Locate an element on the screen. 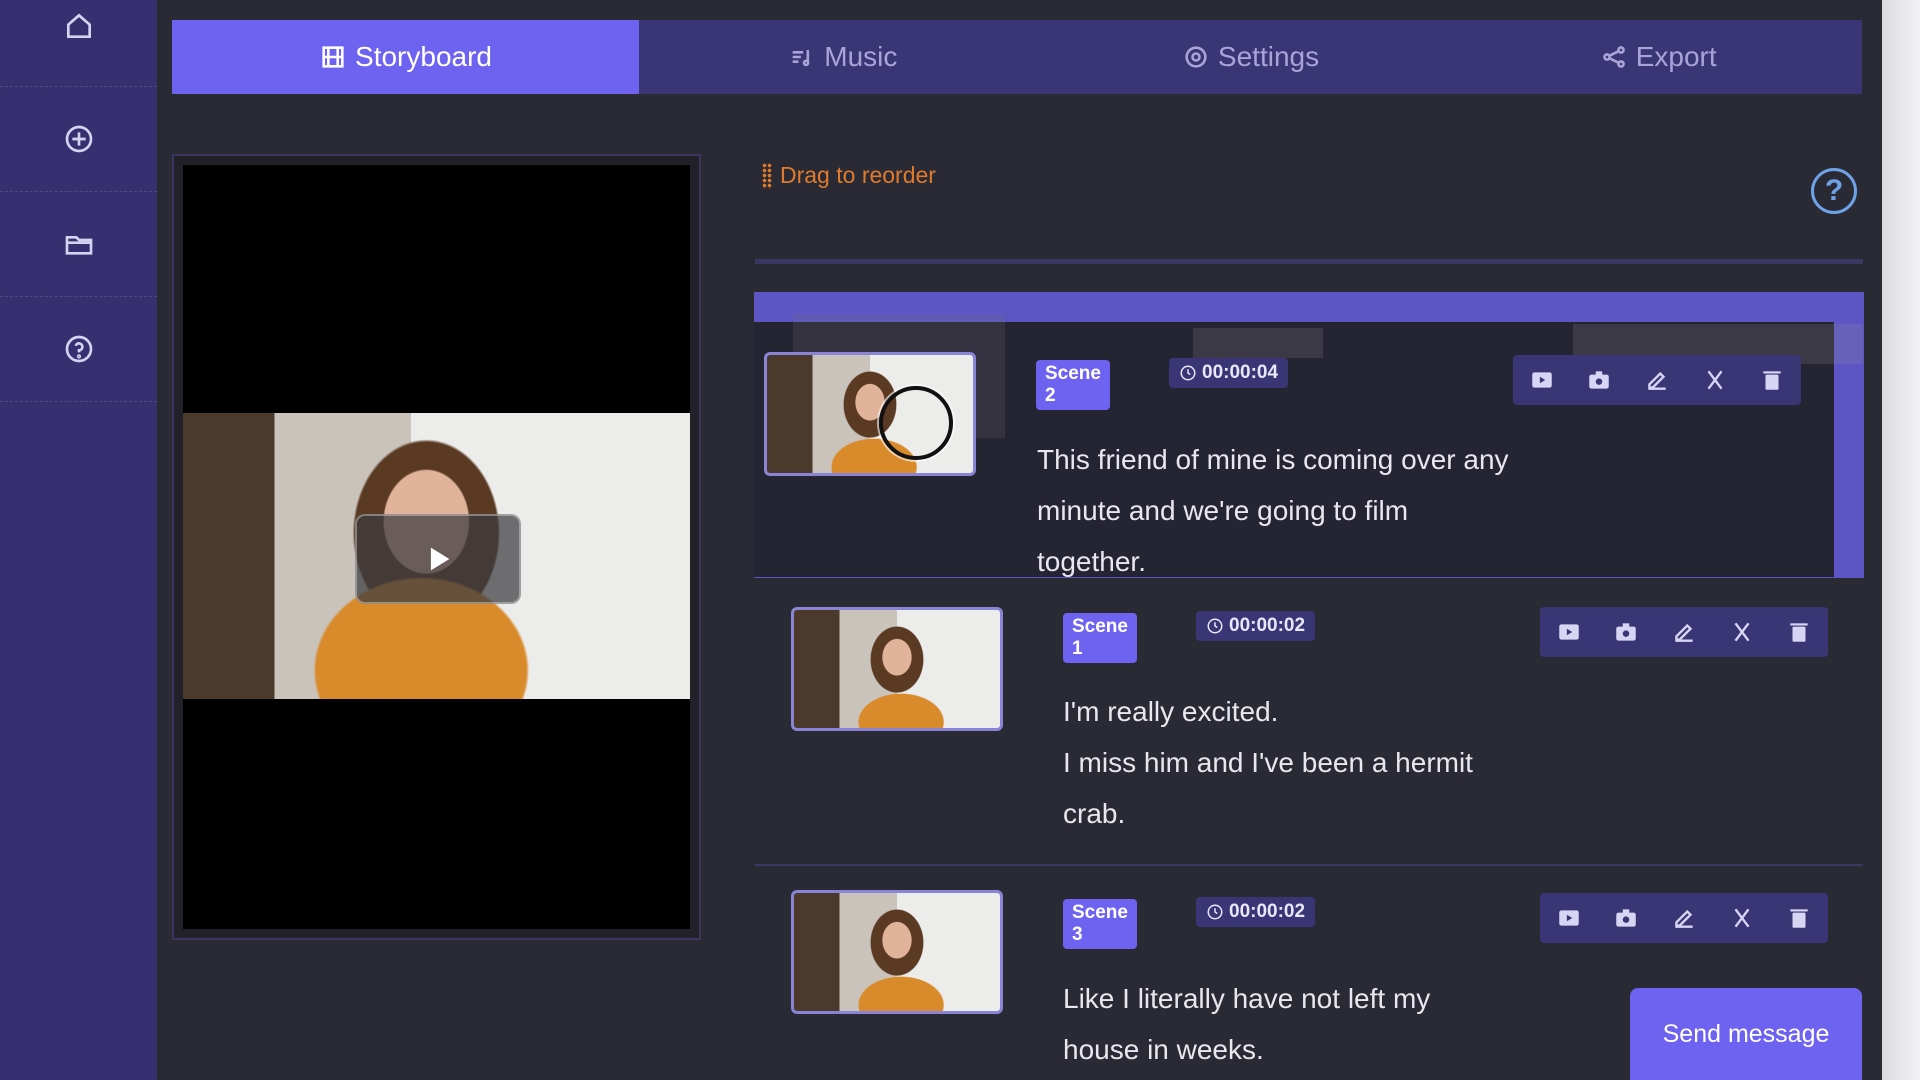 The width and height of the screenshot is (1920, 1080). help-button: ? is located at coordinates (1834, 191).